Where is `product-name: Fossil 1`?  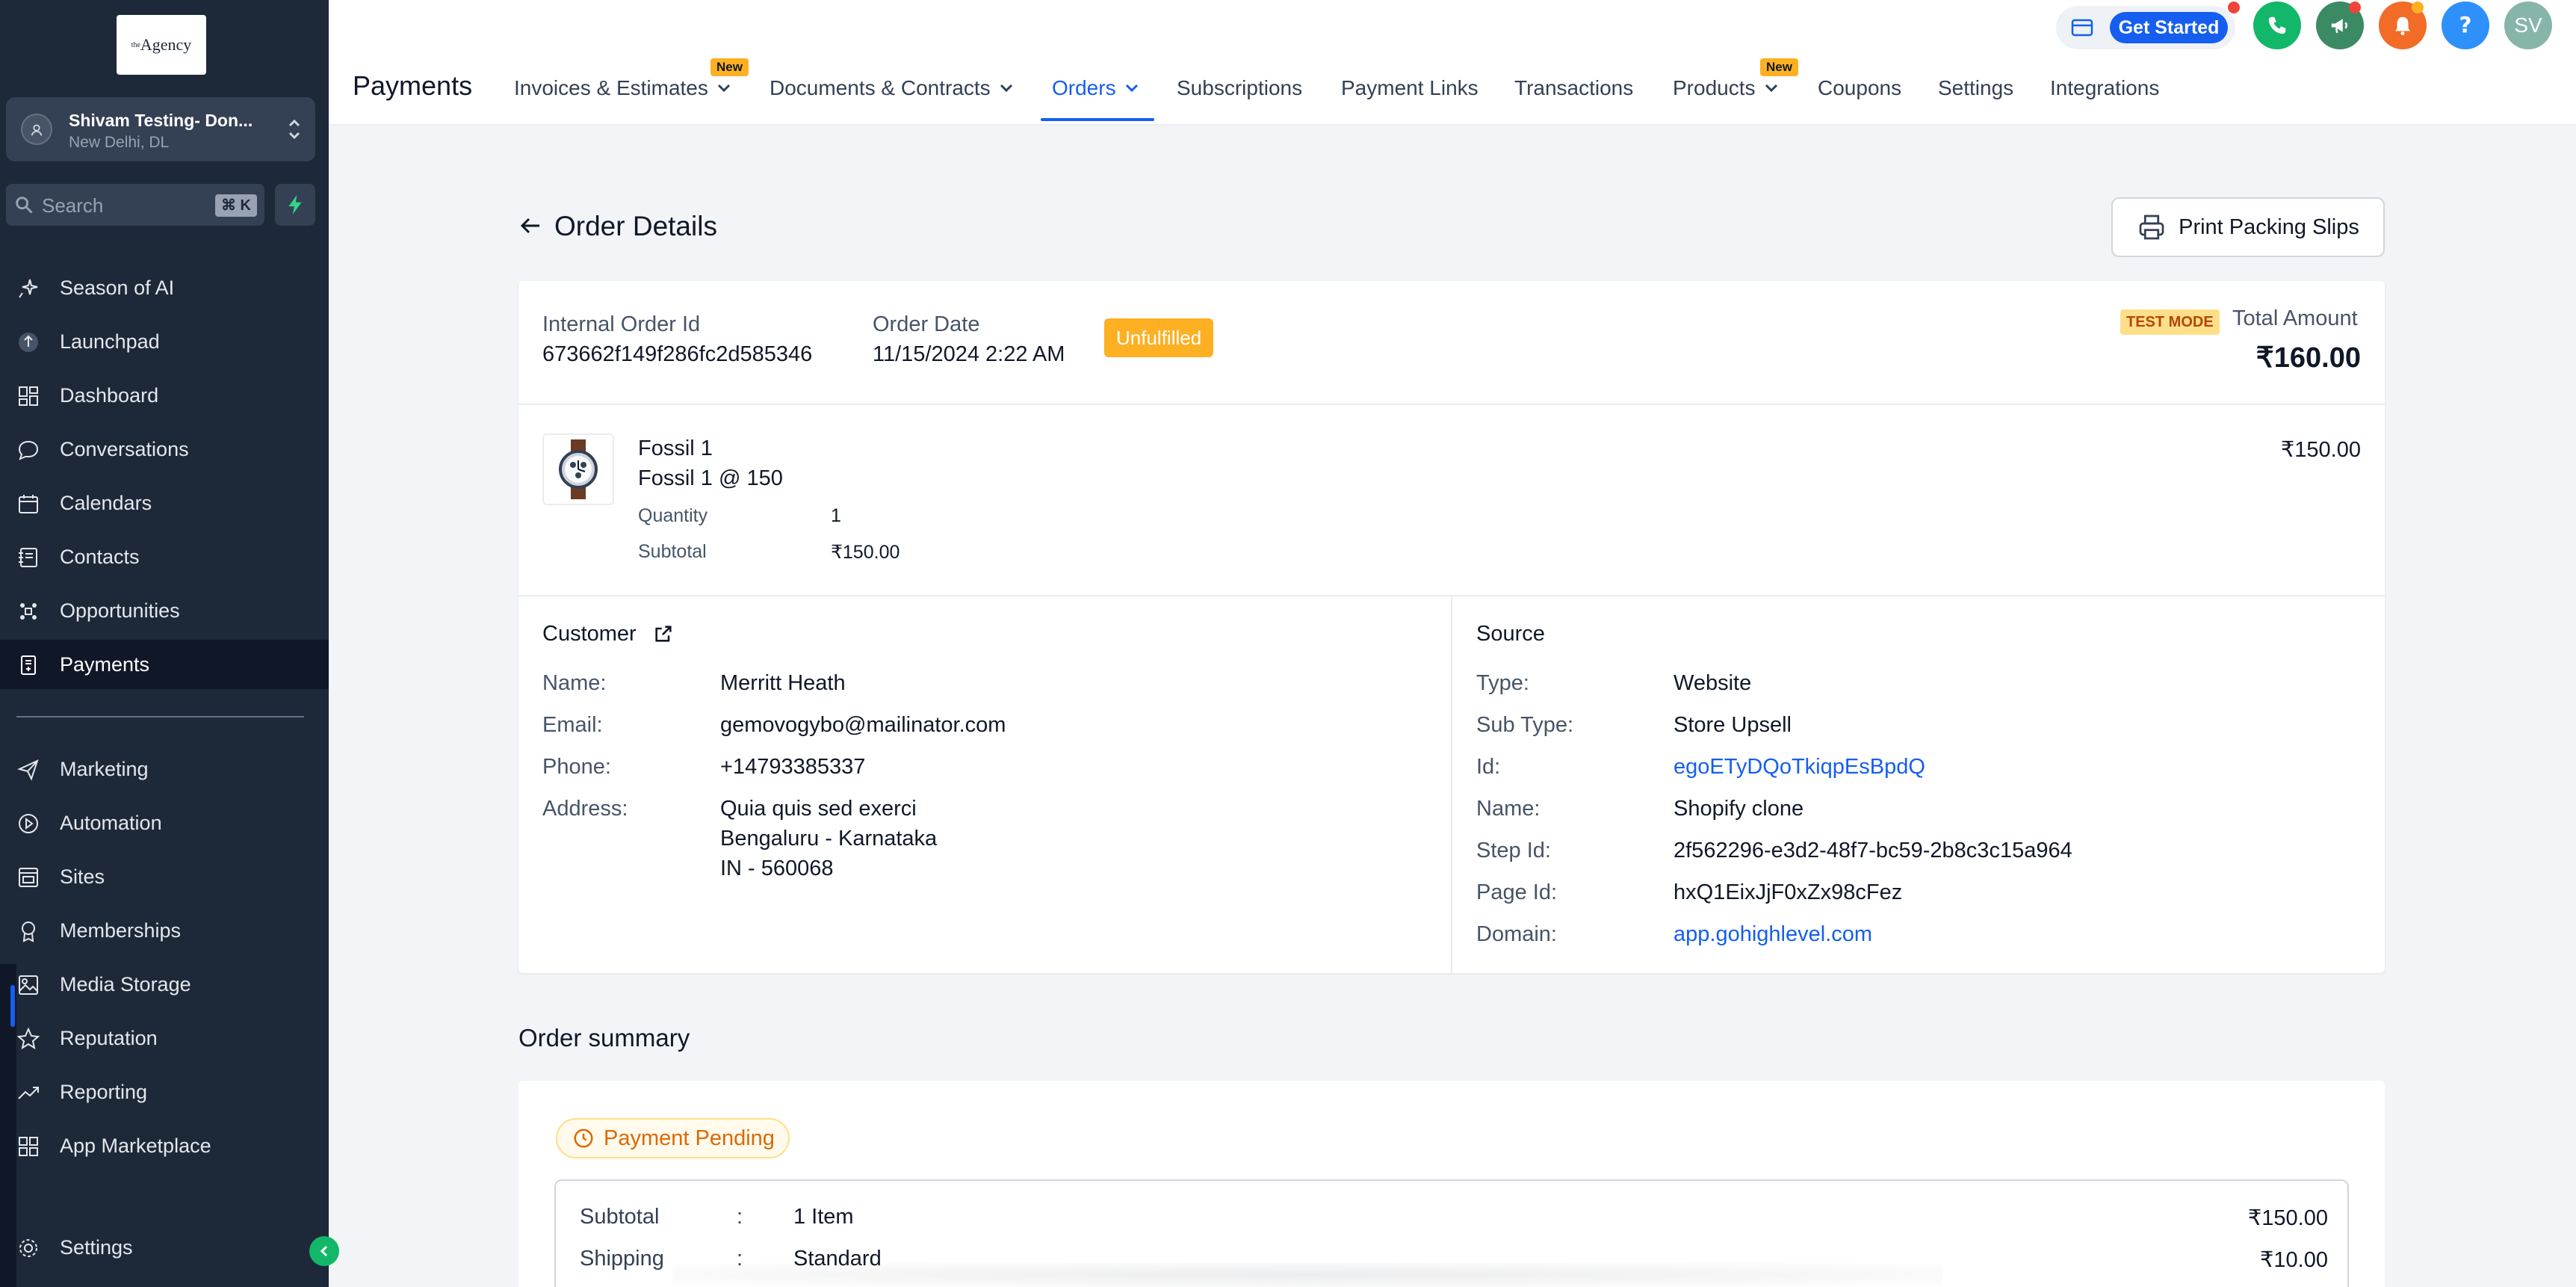
product-name: Fossil 1 is located at coordinates (675, 448).